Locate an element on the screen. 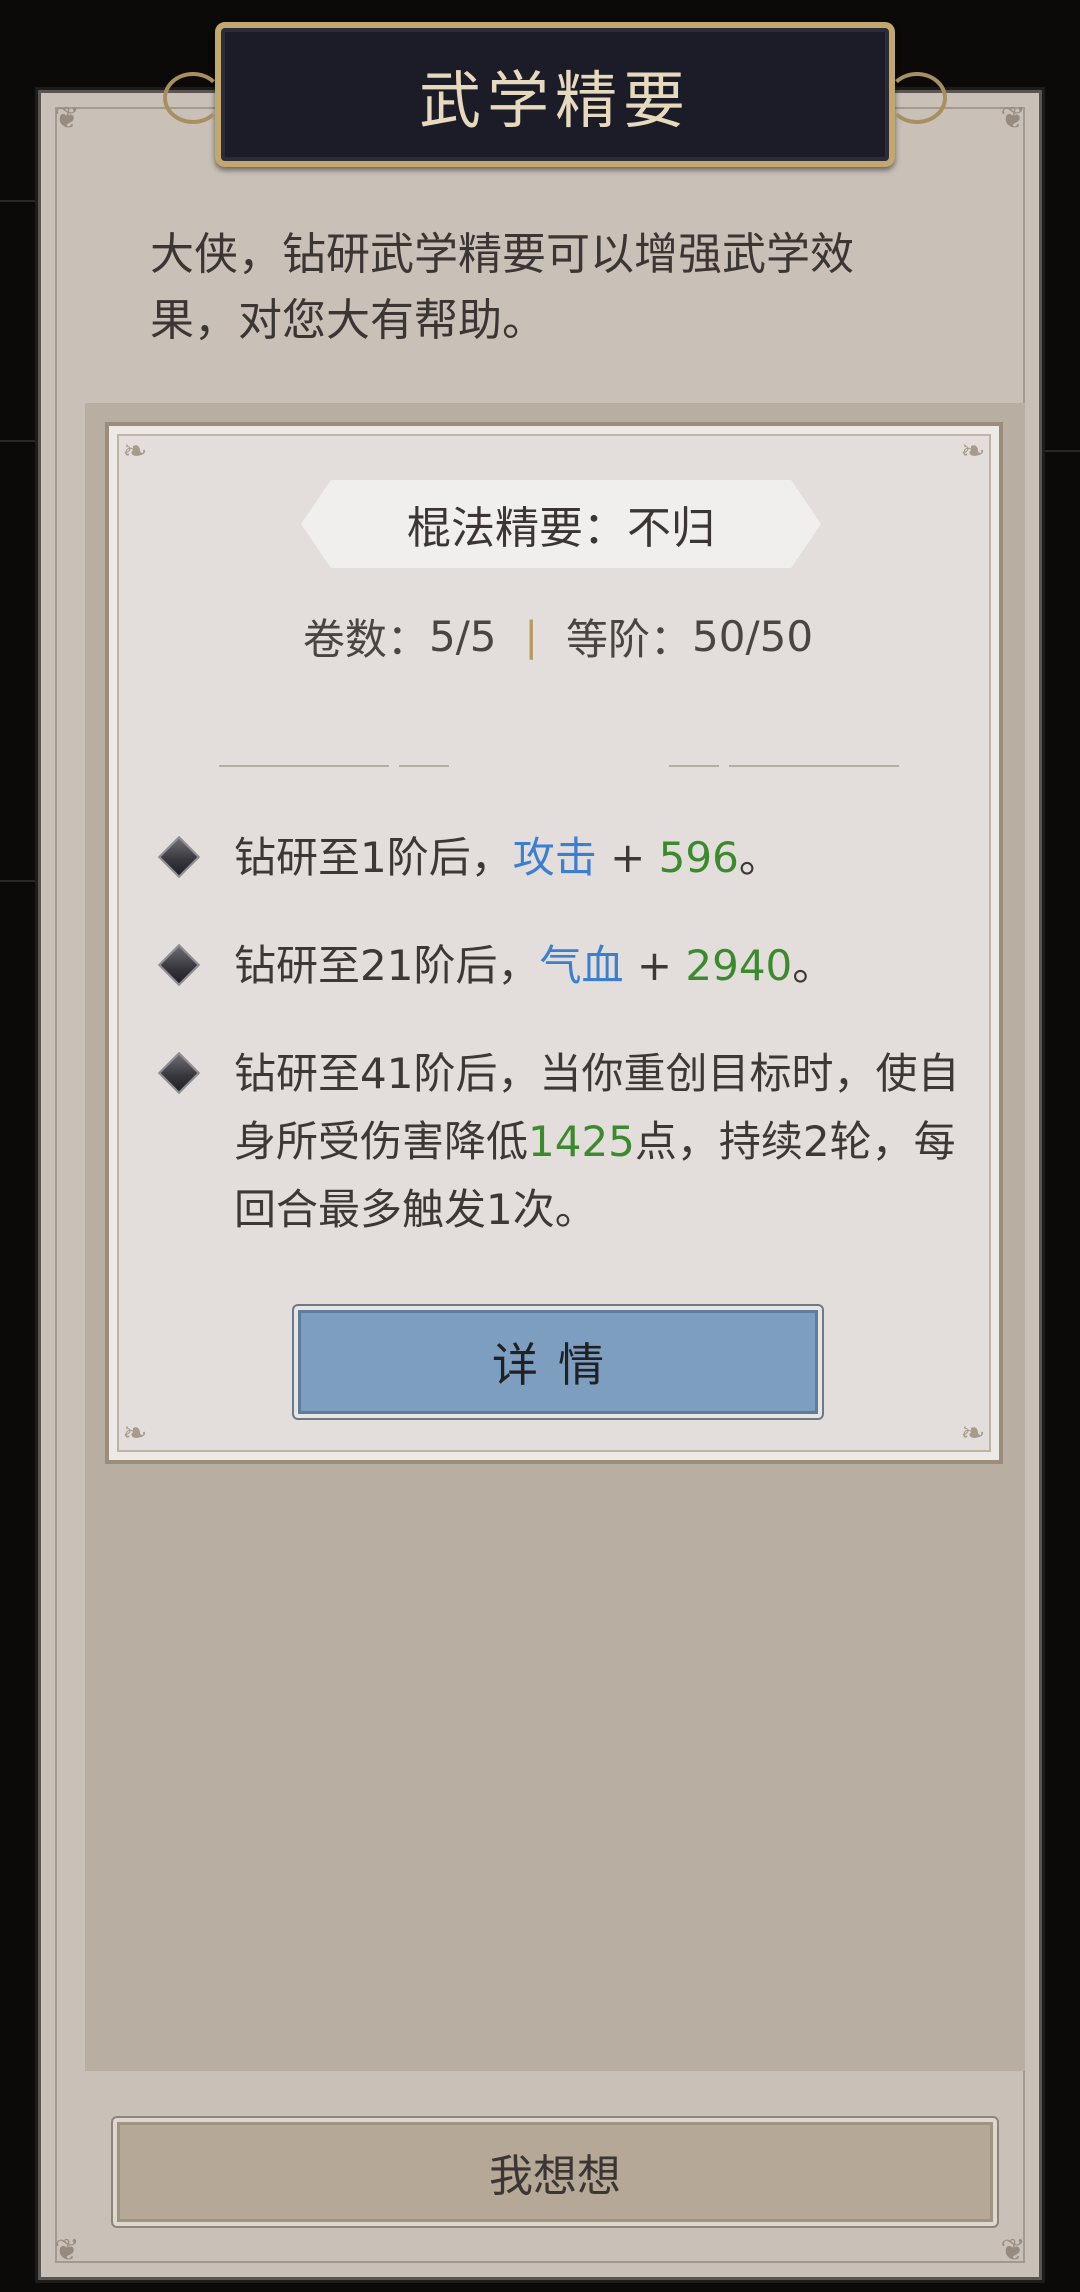 This screenshot has width=1080, height=2292. dialog-title: 武学精要 is located at coordinates (554, 100).